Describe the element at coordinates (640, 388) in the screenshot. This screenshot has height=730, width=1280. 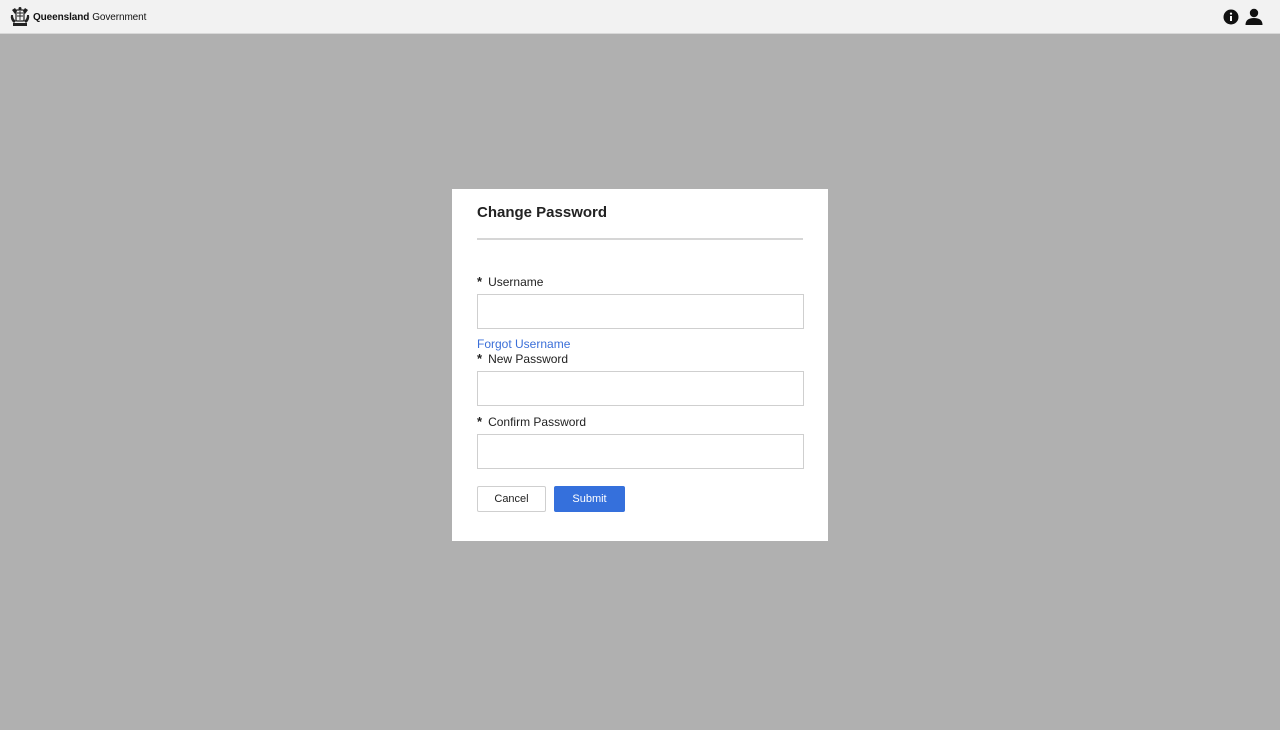
I see `new-password-input` at that location.